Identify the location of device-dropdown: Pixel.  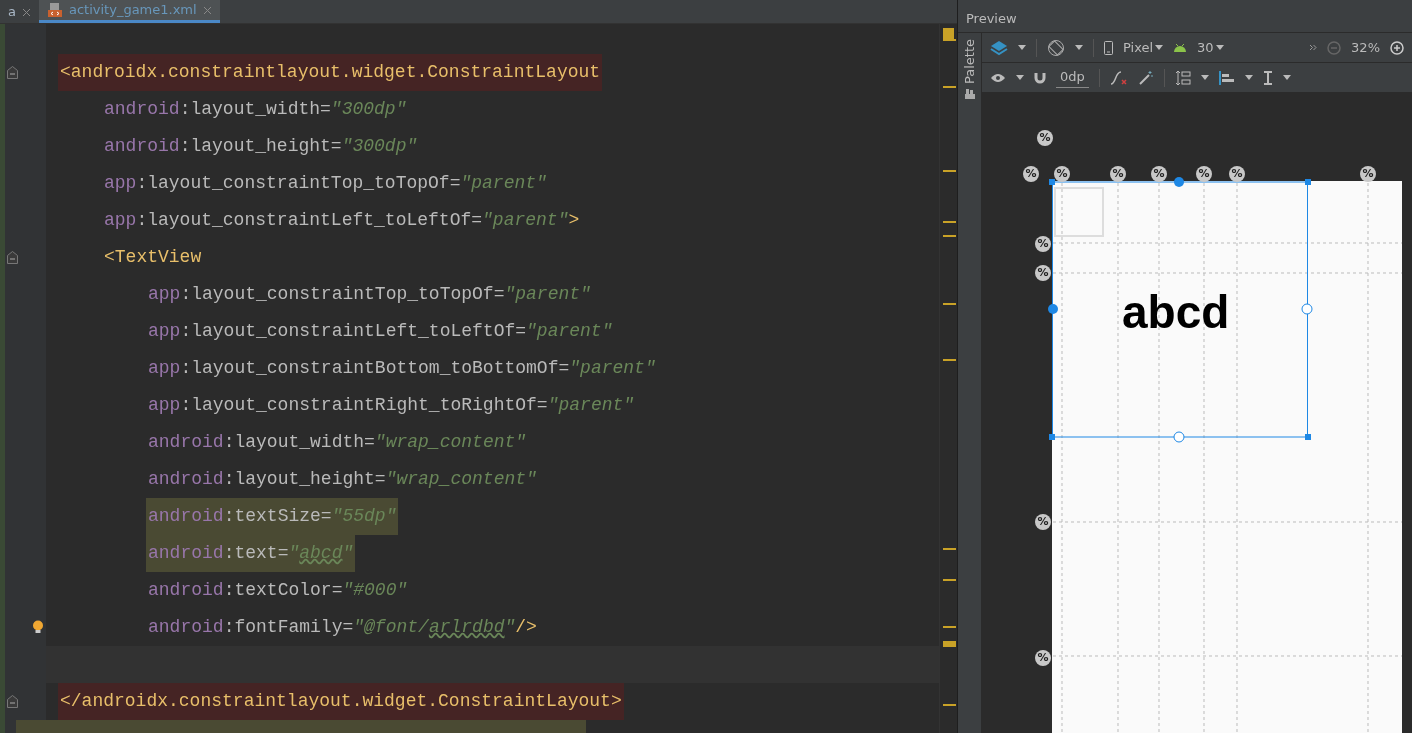
(1143, 47).